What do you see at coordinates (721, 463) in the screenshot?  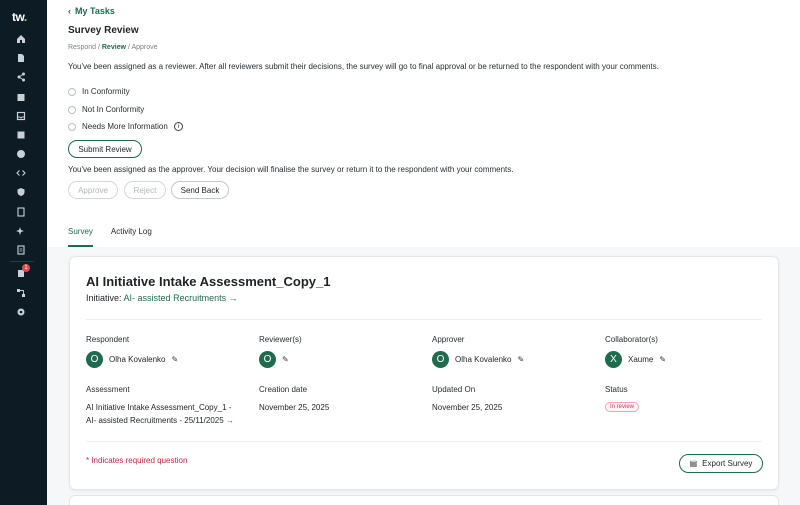 I see `export-survey-button: ▤ Export Survey` at bounding box center [721, 463].